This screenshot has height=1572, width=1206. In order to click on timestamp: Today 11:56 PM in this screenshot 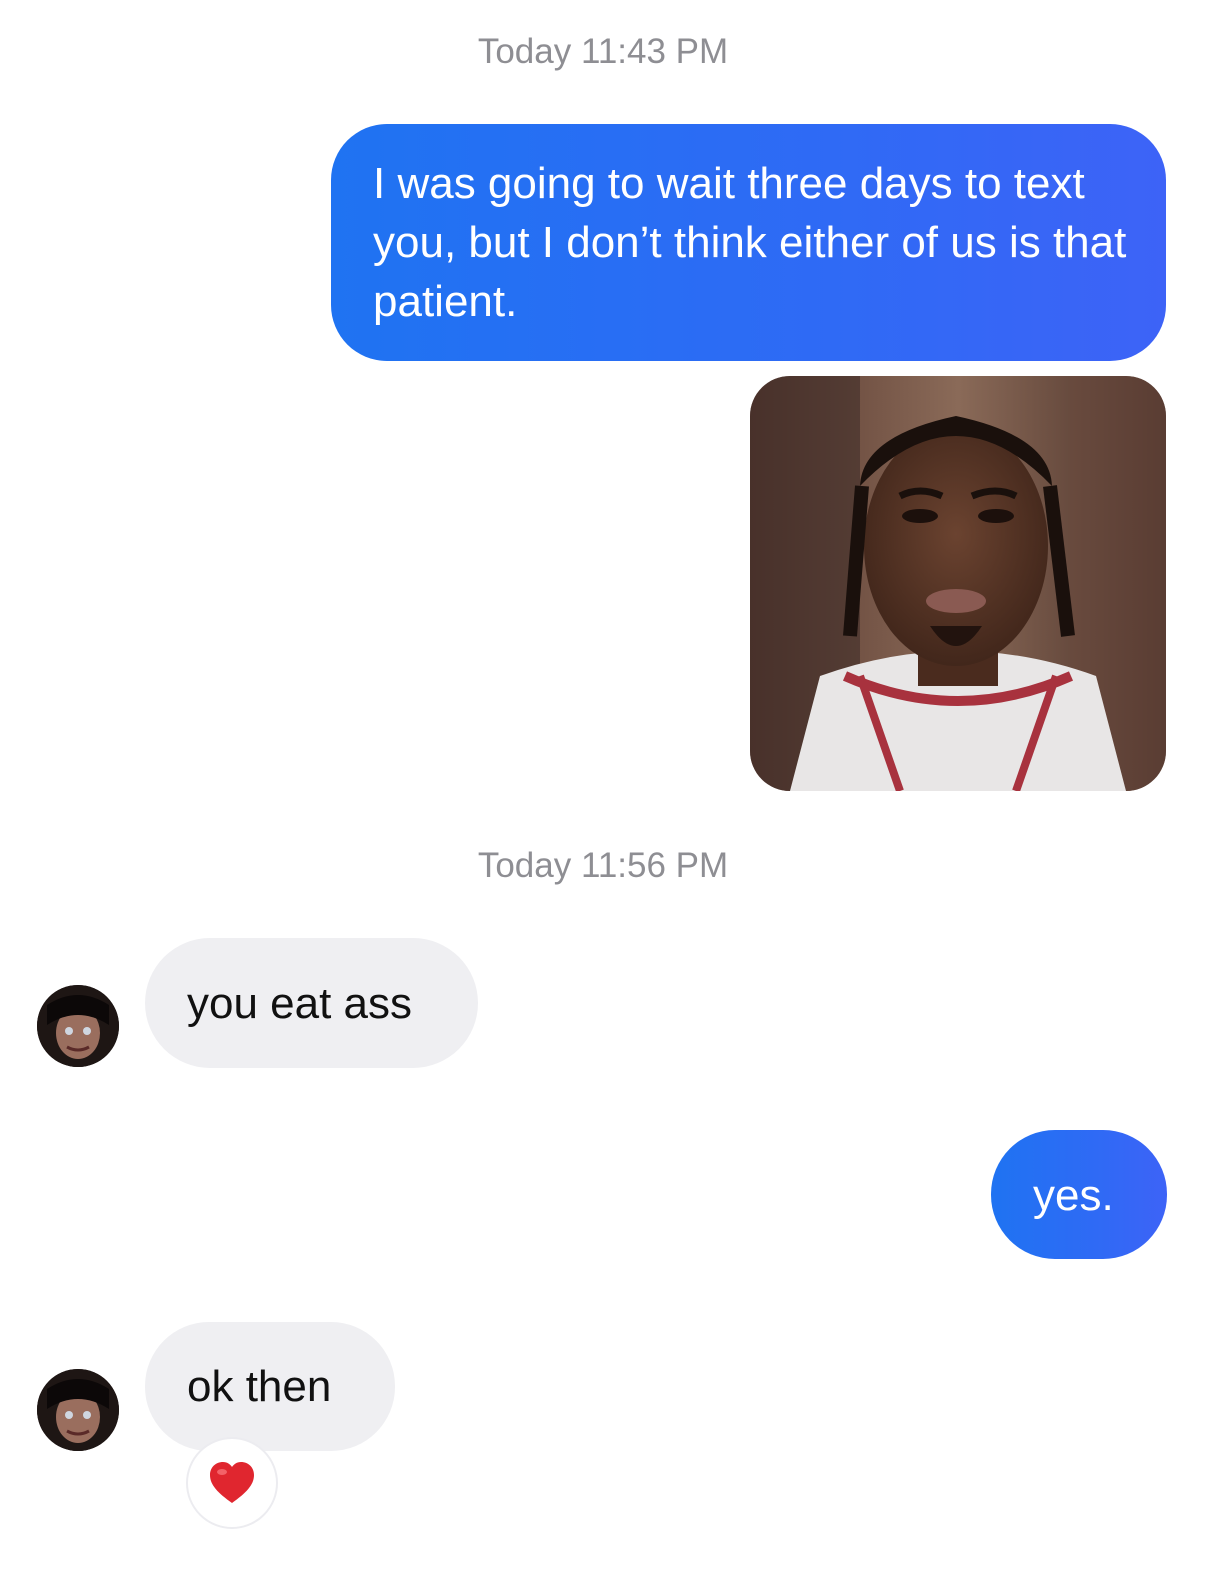, I will do `click(603, 865)`.